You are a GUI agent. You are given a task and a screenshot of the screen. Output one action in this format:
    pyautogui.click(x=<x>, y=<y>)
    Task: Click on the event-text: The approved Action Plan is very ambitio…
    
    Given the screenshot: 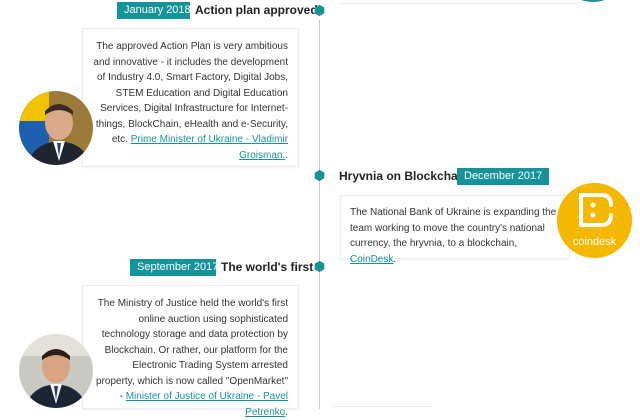 What is the action you would take?
    pyautogui.click(x=190, y=93)
    